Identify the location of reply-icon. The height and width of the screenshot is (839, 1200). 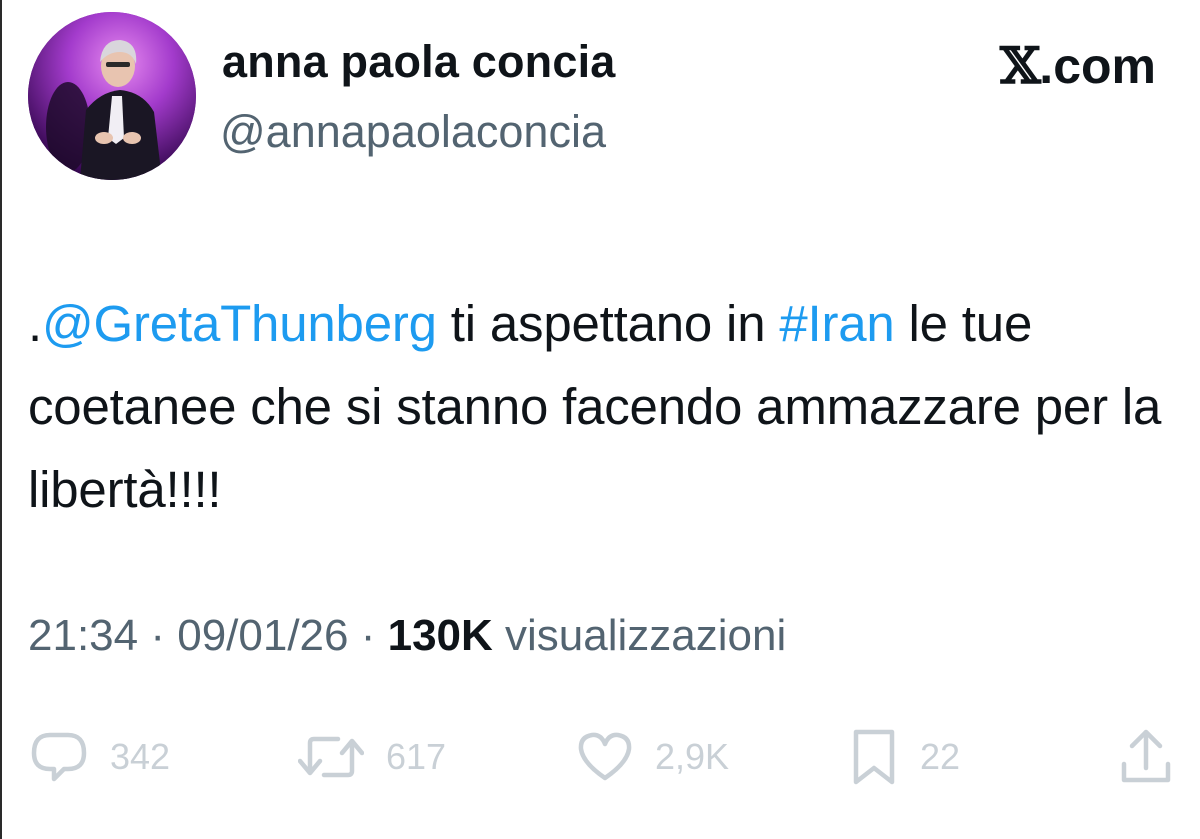
(59, 757).